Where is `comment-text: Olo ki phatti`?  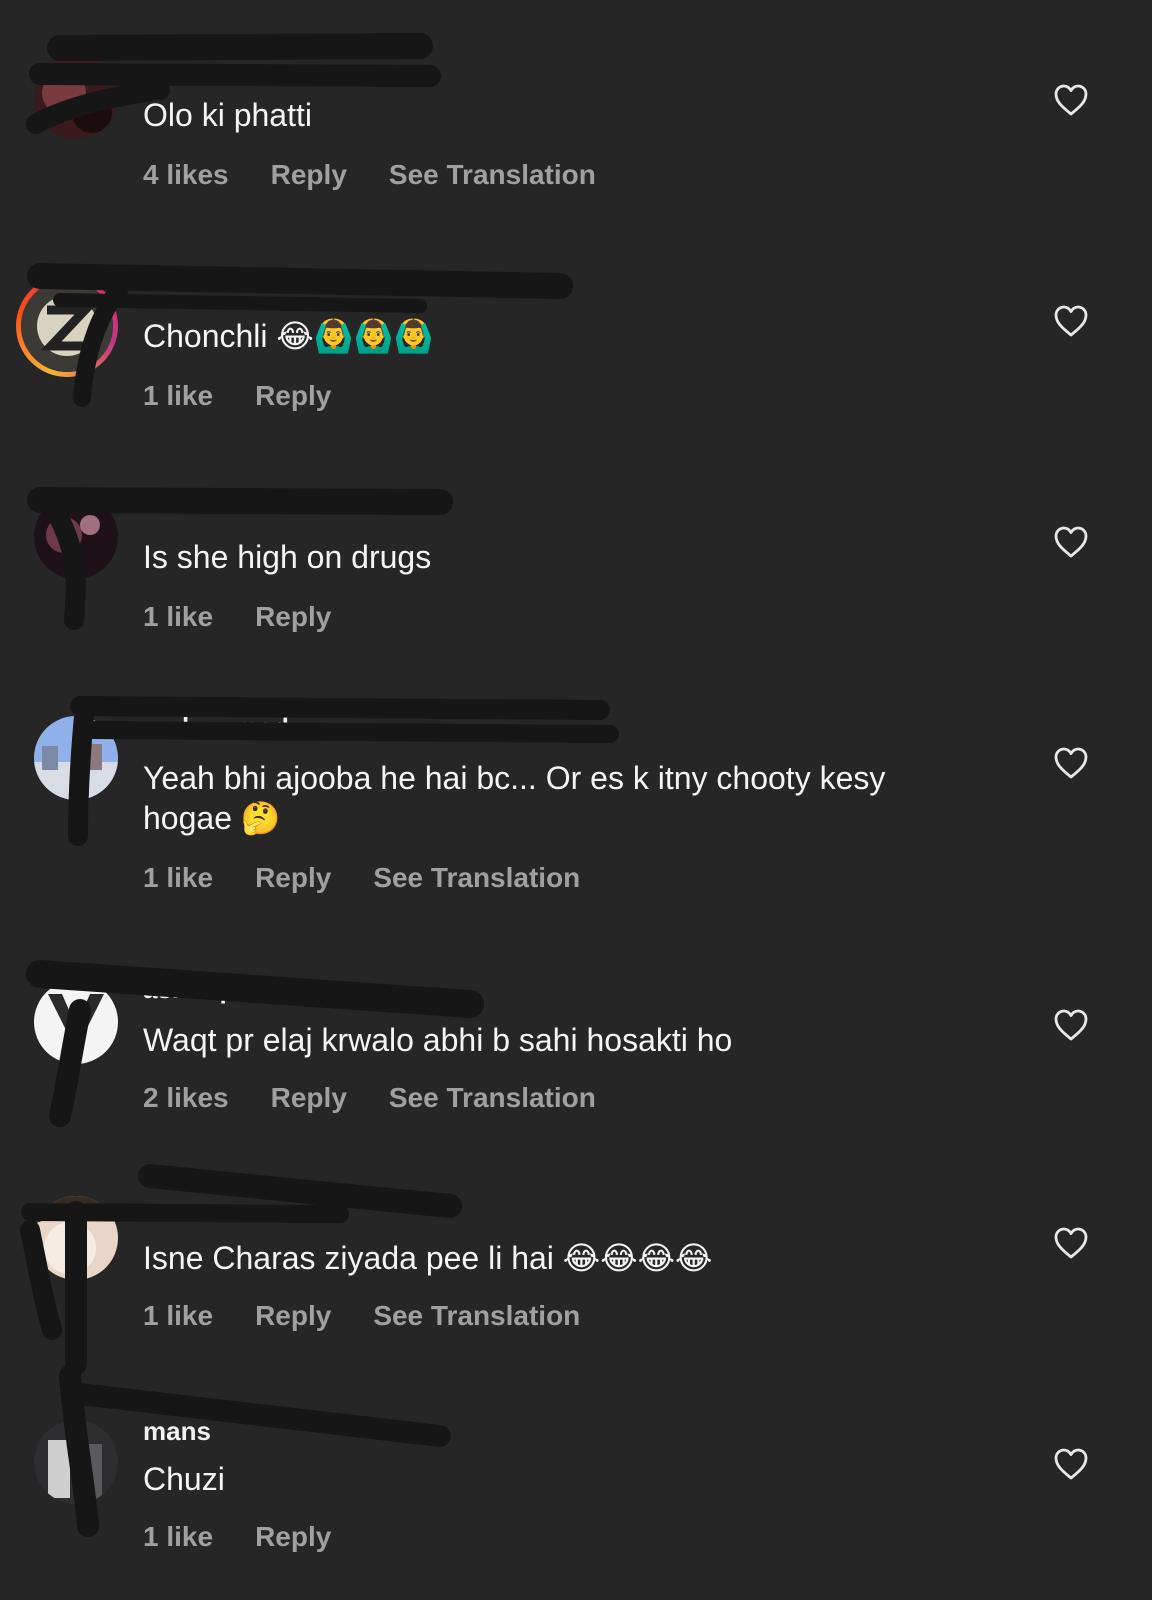
comment-text: Olo ki phatti is located at coordinates (227, 115).